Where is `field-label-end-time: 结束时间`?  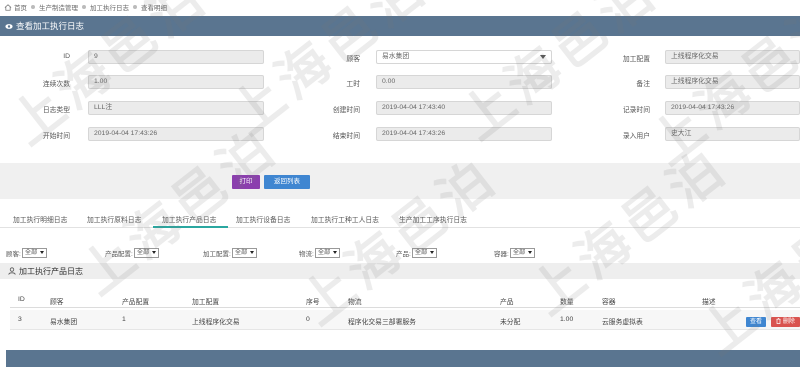
field-label-end-time: 结束时间 is located at coordinates (346, 136).